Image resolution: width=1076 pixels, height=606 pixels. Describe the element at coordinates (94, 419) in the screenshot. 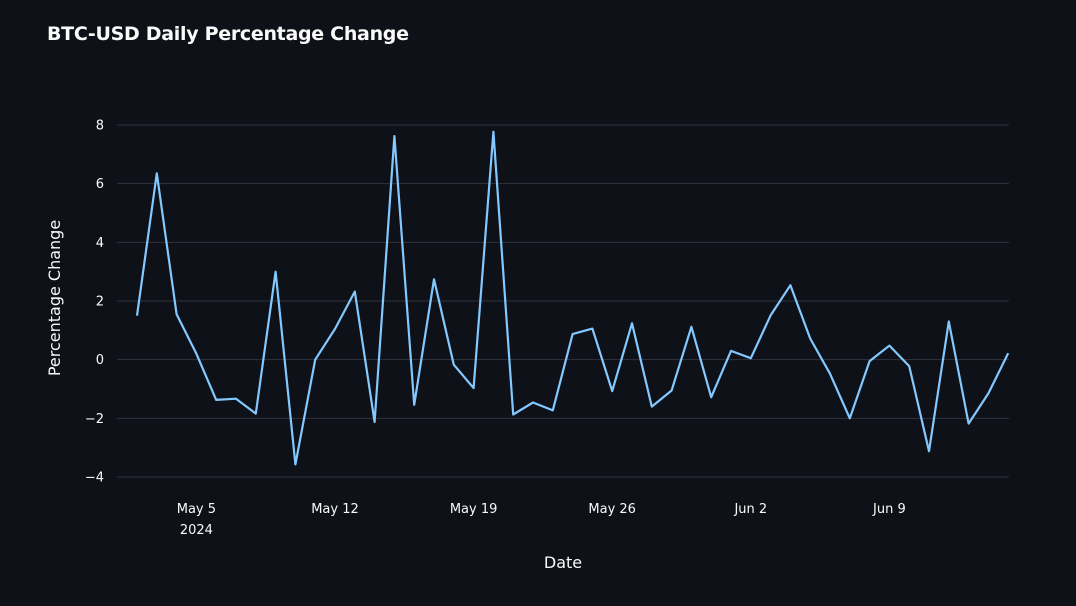

I see `y-tick-label: −2` at that location.